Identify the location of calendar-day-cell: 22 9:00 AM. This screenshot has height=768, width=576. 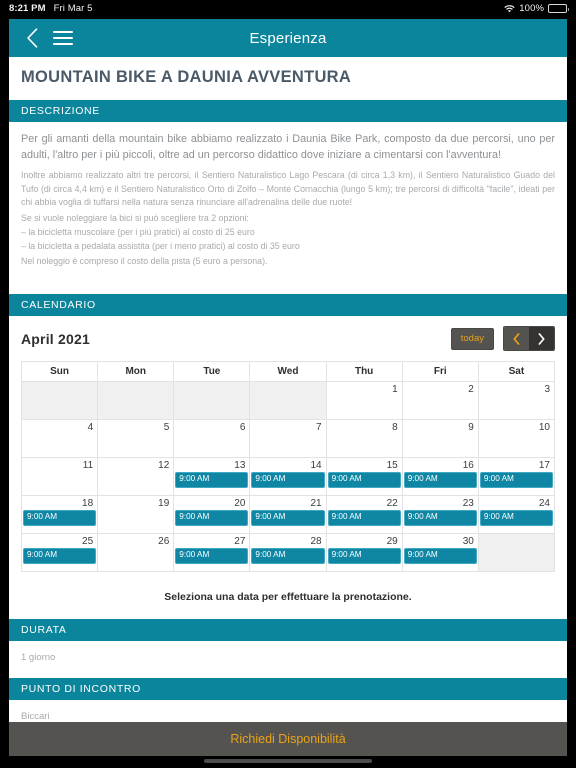
(364, 514).